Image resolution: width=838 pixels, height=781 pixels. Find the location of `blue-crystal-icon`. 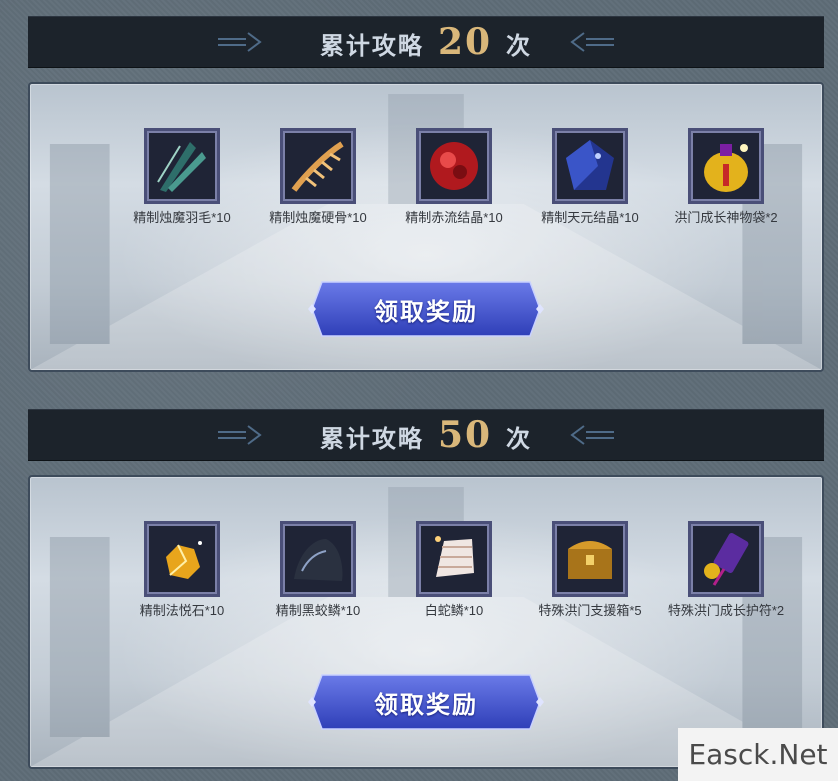

blue-crystal-icon is located at coordinates (590, 166).